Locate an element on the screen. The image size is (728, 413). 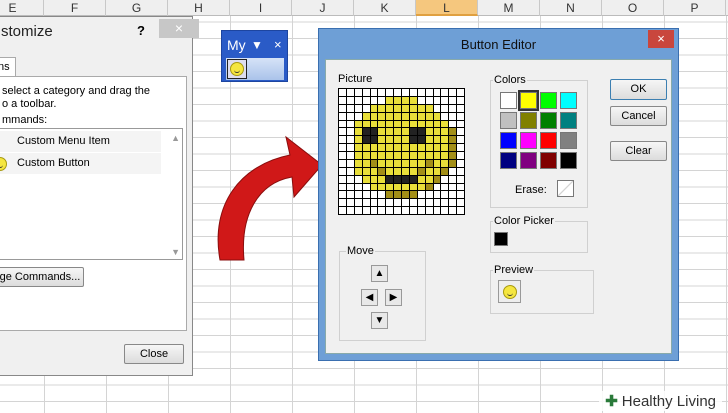
move-up-button: ▲ is located at coordinates (379, 273).